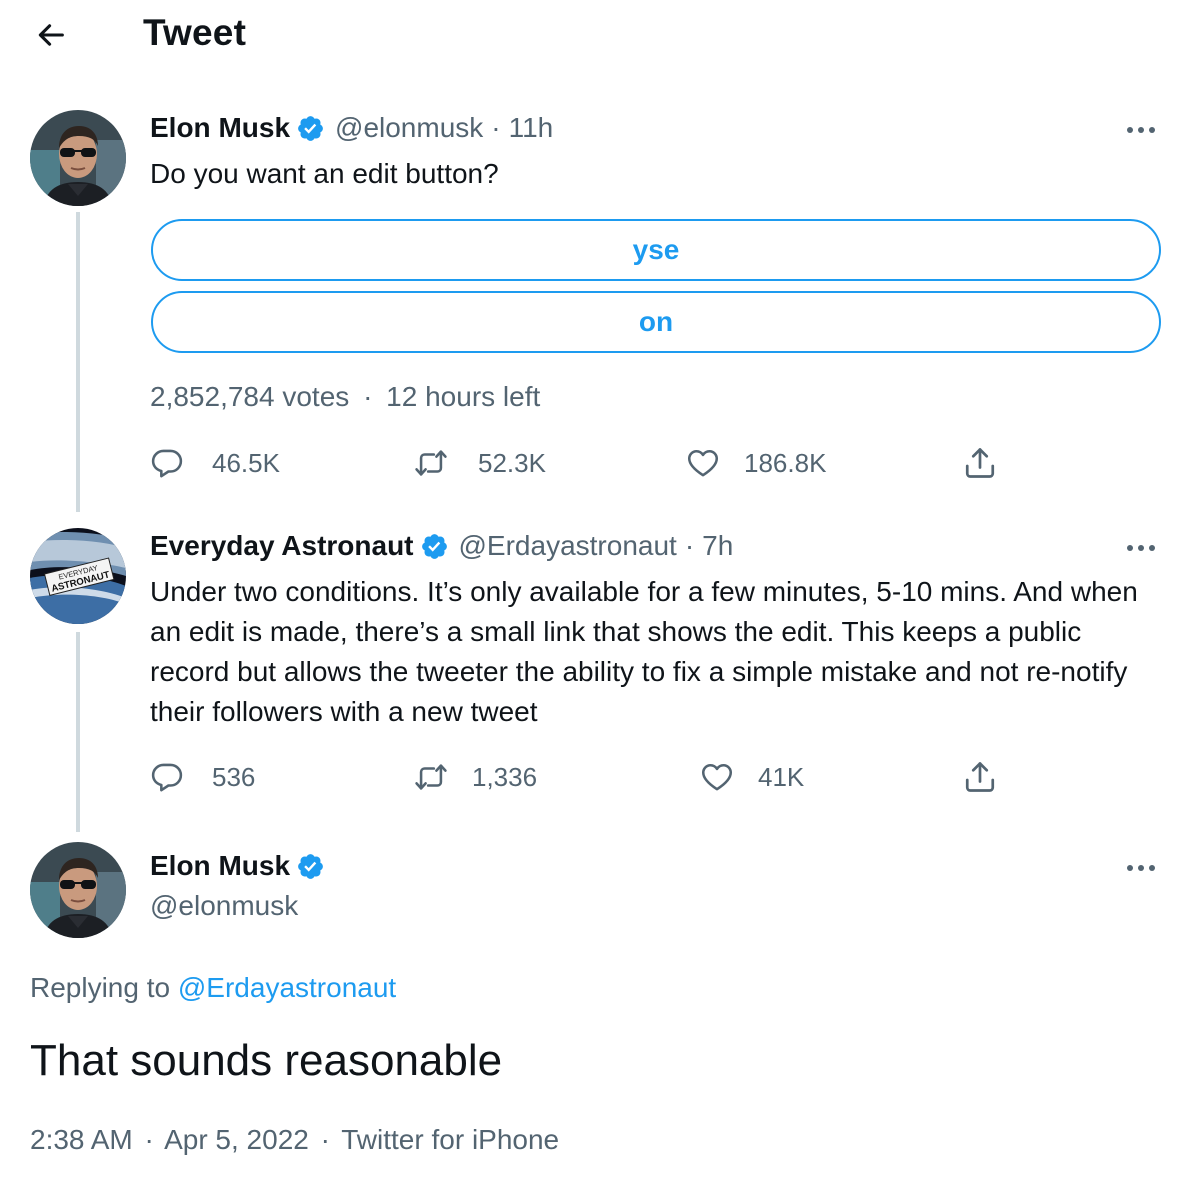 This screenshot has height=1190, width=1188. I want to click on back-button, so click(51, 35).